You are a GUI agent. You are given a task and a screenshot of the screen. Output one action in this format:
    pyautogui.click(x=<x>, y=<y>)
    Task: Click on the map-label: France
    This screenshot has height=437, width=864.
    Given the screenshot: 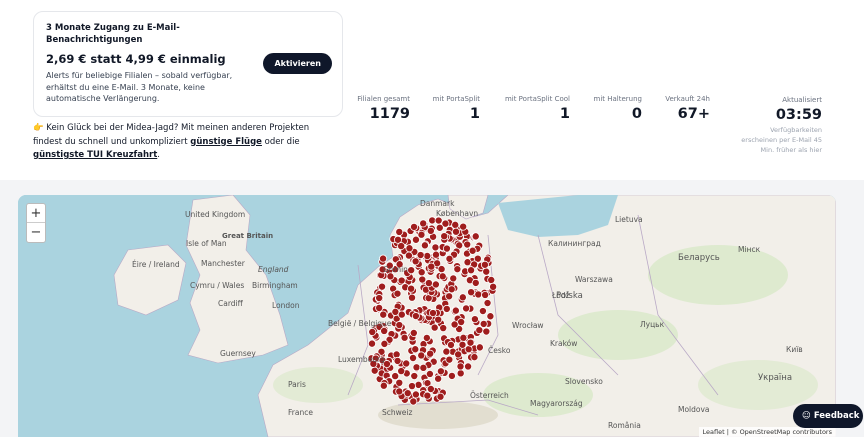 What is the action you would take?
    pyautogui.click(x=300, y=412)
    